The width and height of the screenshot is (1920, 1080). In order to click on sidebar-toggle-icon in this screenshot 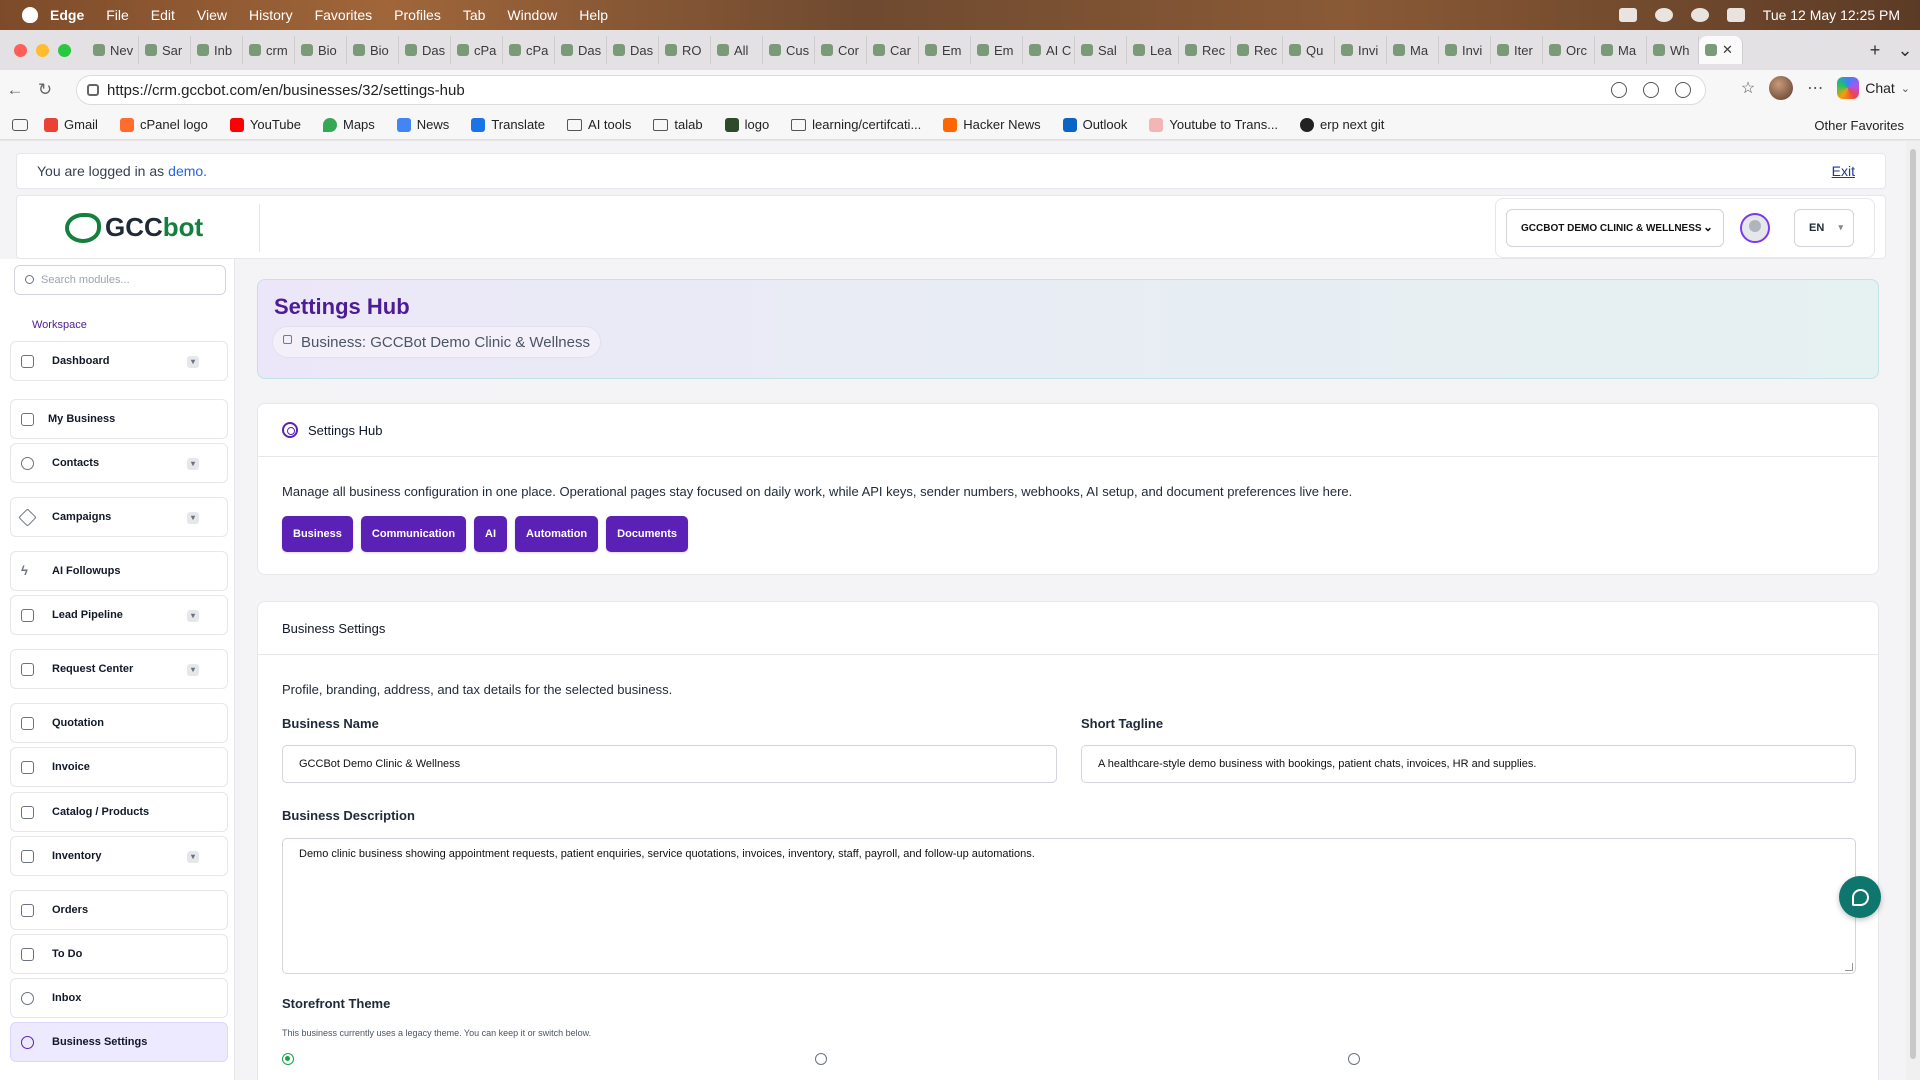, I will do `click(20, 124)`.